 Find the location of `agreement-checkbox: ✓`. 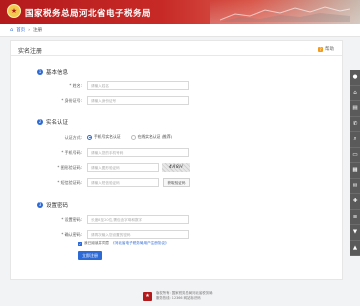

agreement-checkbox: ✓ is located at coordinates (80, 243).